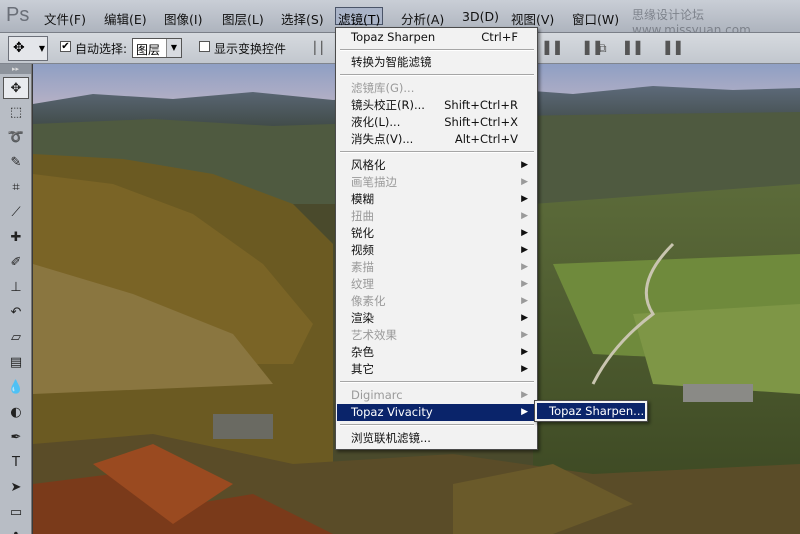  Describe the element at coordinates (16, 263) in the screenshot. I see `brush-tool-icon: ✐` at that location.